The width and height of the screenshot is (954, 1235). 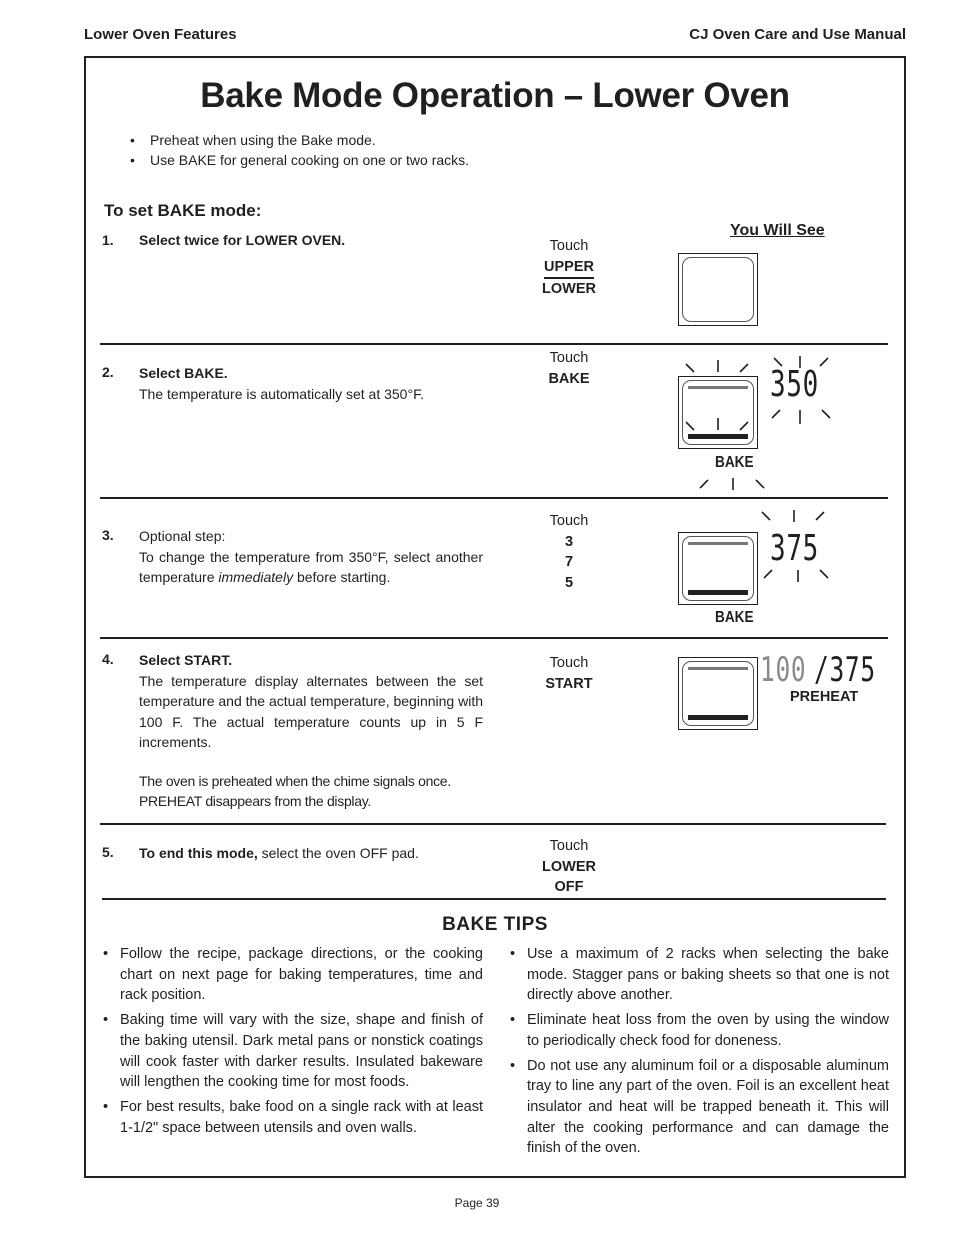 What do you see at coordinates (794, 548) in the screenshot?
I see `temperature-display: 375` at bounding box center [794, 548].